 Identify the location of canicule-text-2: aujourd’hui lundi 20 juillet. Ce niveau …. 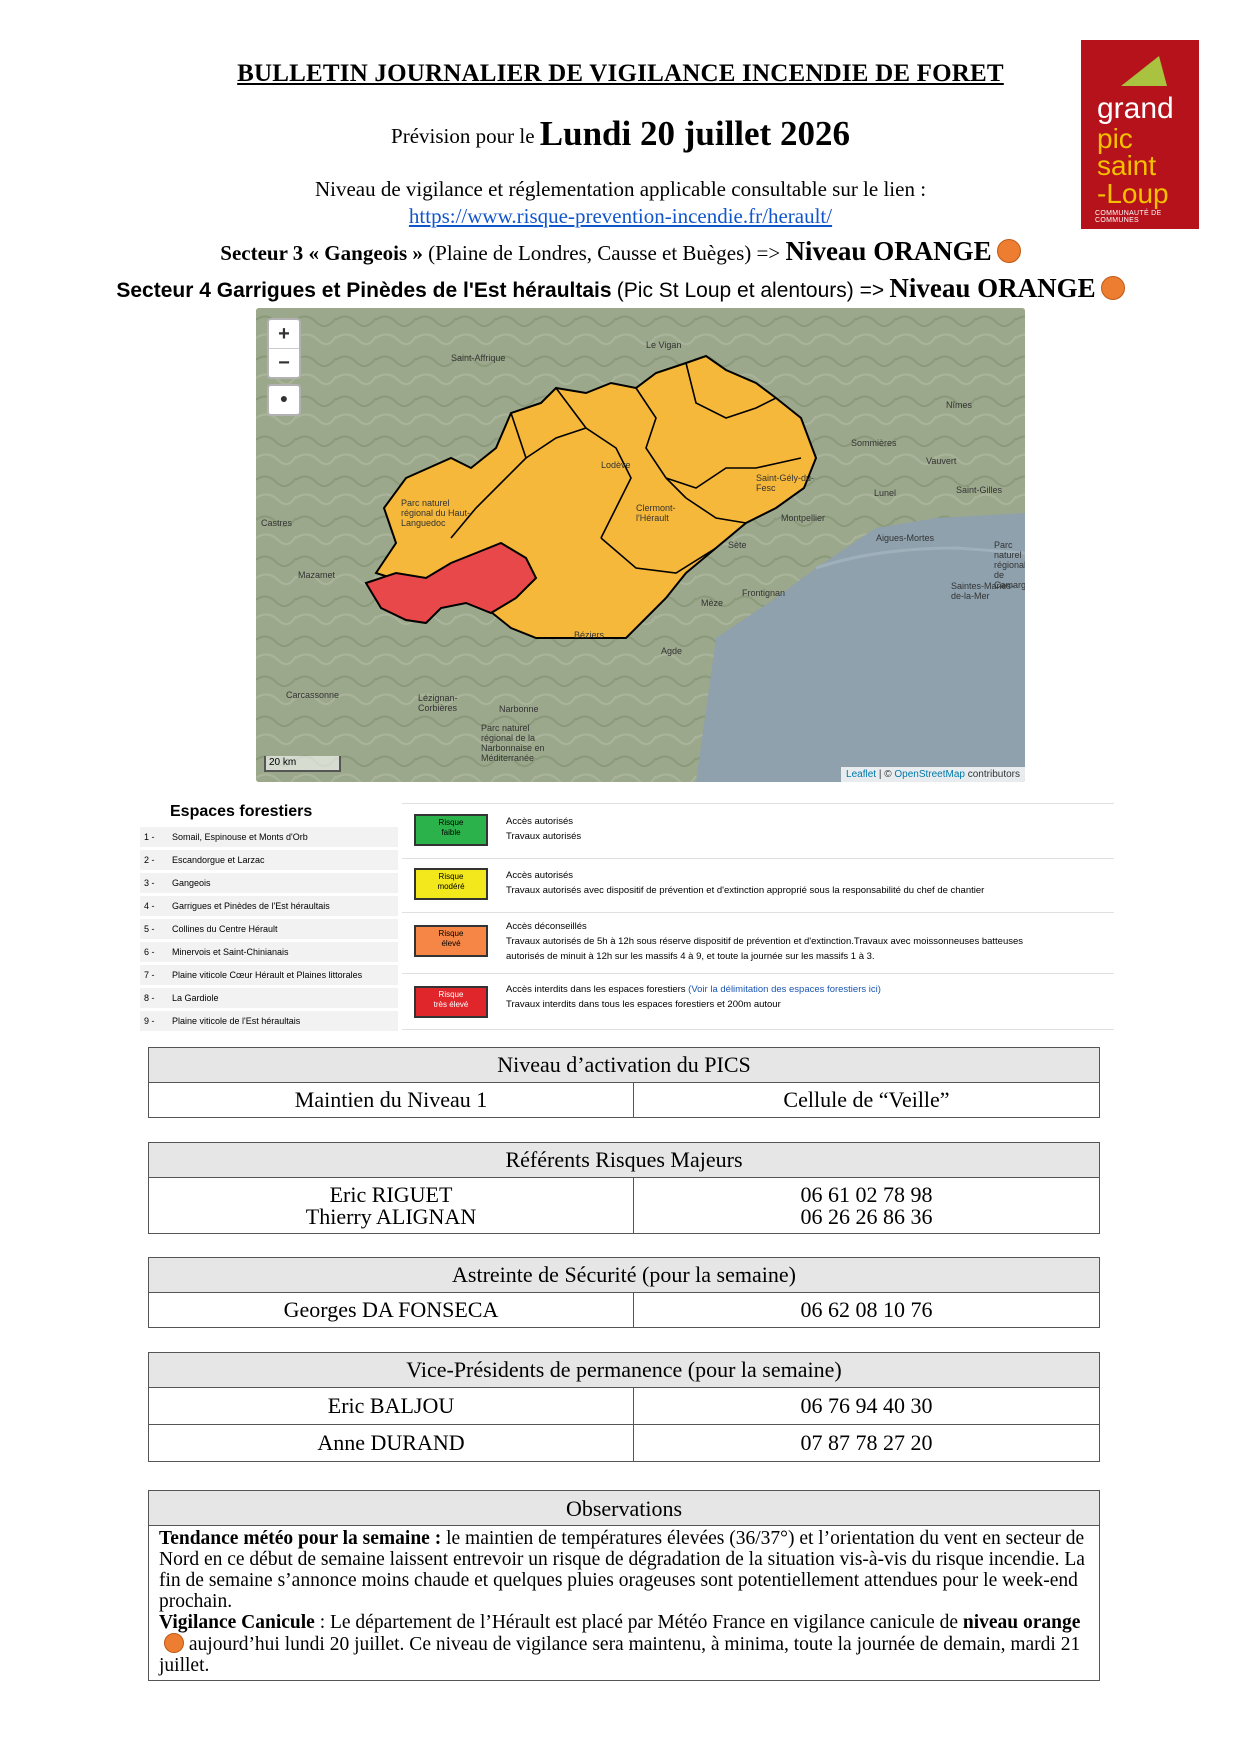
(620, 1655).